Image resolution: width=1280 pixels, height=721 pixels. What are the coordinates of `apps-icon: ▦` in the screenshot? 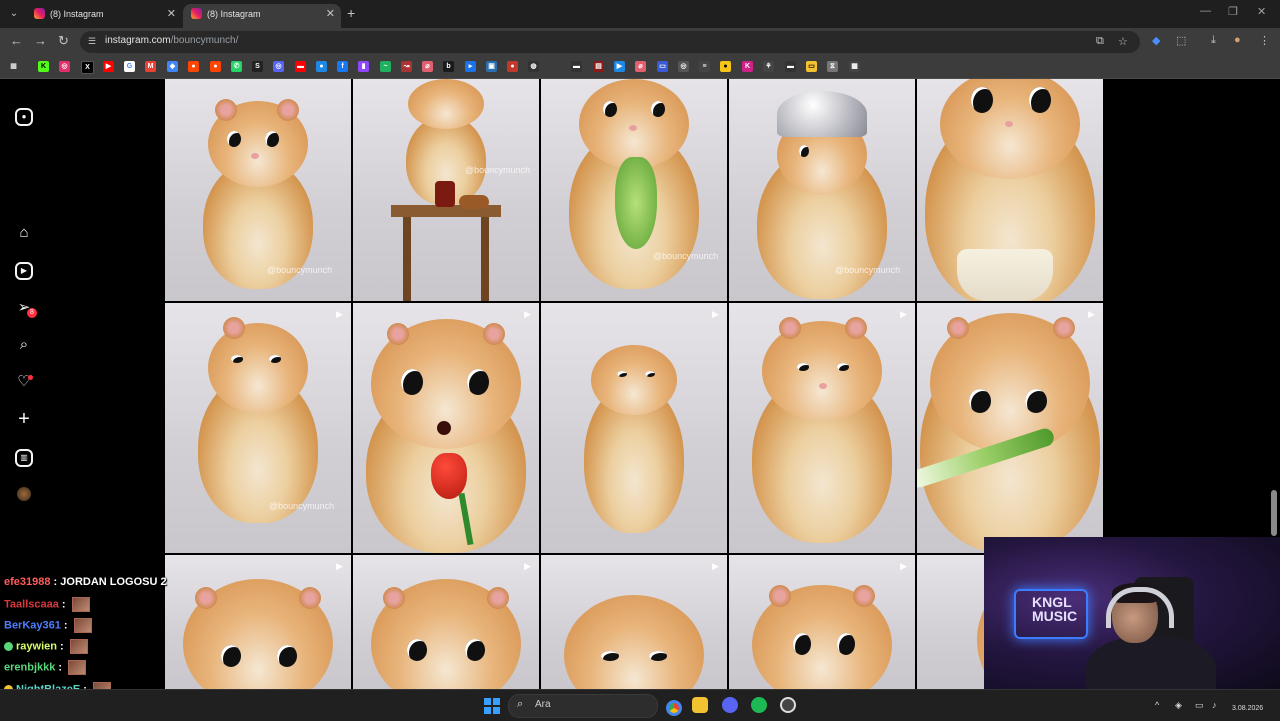 It's located at (13, 66).